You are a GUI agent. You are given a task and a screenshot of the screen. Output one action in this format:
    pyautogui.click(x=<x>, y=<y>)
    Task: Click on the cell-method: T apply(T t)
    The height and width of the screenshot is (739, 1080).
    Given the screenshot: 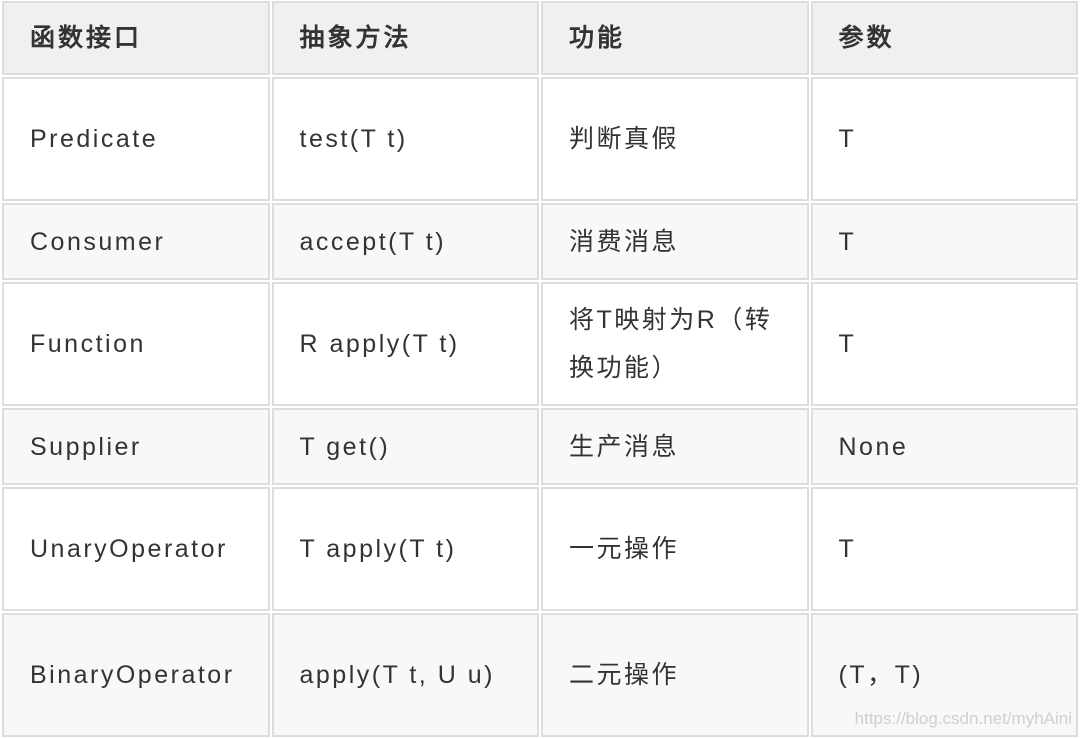 What is the action you would take?
    pyautogui.click(x=405, y=549)
    